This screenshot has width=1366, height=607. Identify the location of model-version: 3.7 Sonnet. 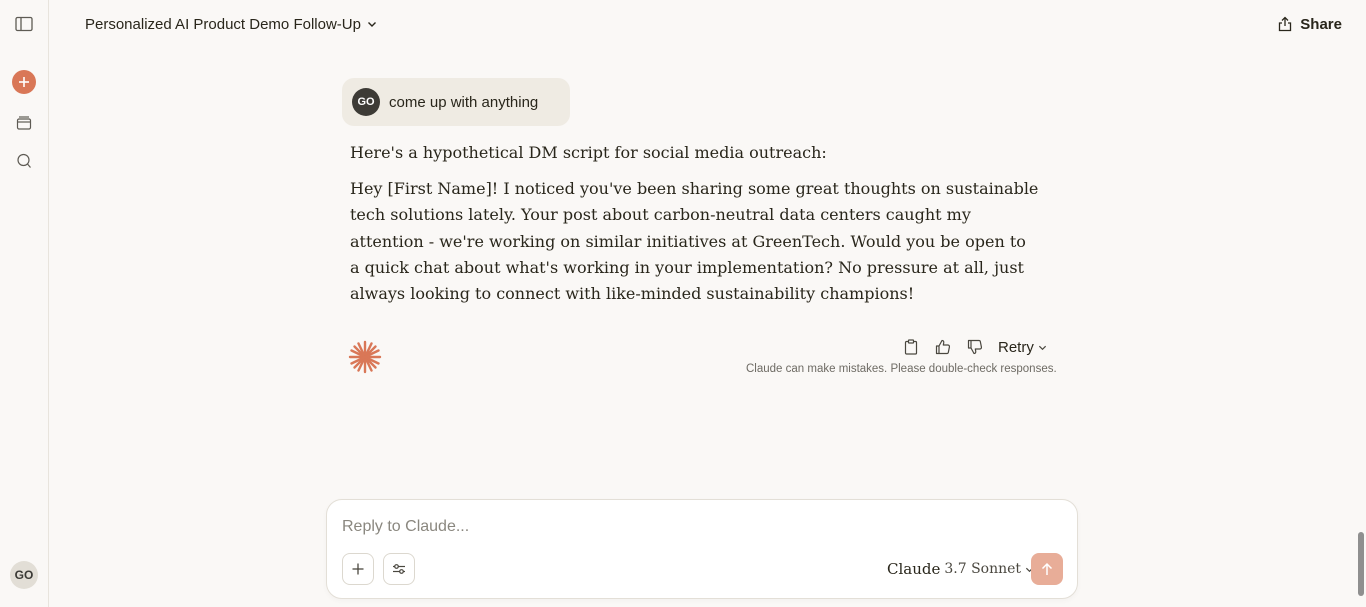
(983, 569).